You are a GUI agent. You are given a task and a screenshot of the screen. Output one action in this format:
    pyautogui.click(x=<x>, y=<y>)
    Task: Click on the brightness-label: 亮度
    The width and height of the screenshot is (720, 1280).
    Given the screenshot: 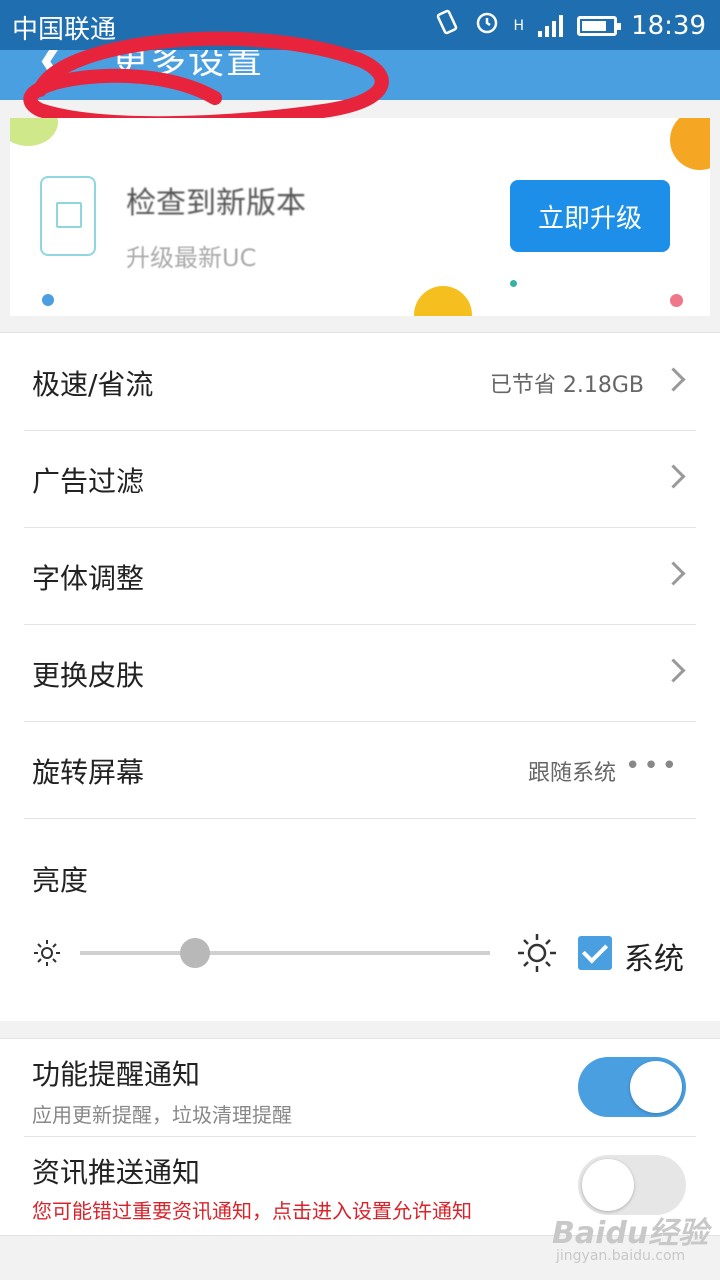 What is the action you would take?
    pyautogui.click(x=60, y=880)
    